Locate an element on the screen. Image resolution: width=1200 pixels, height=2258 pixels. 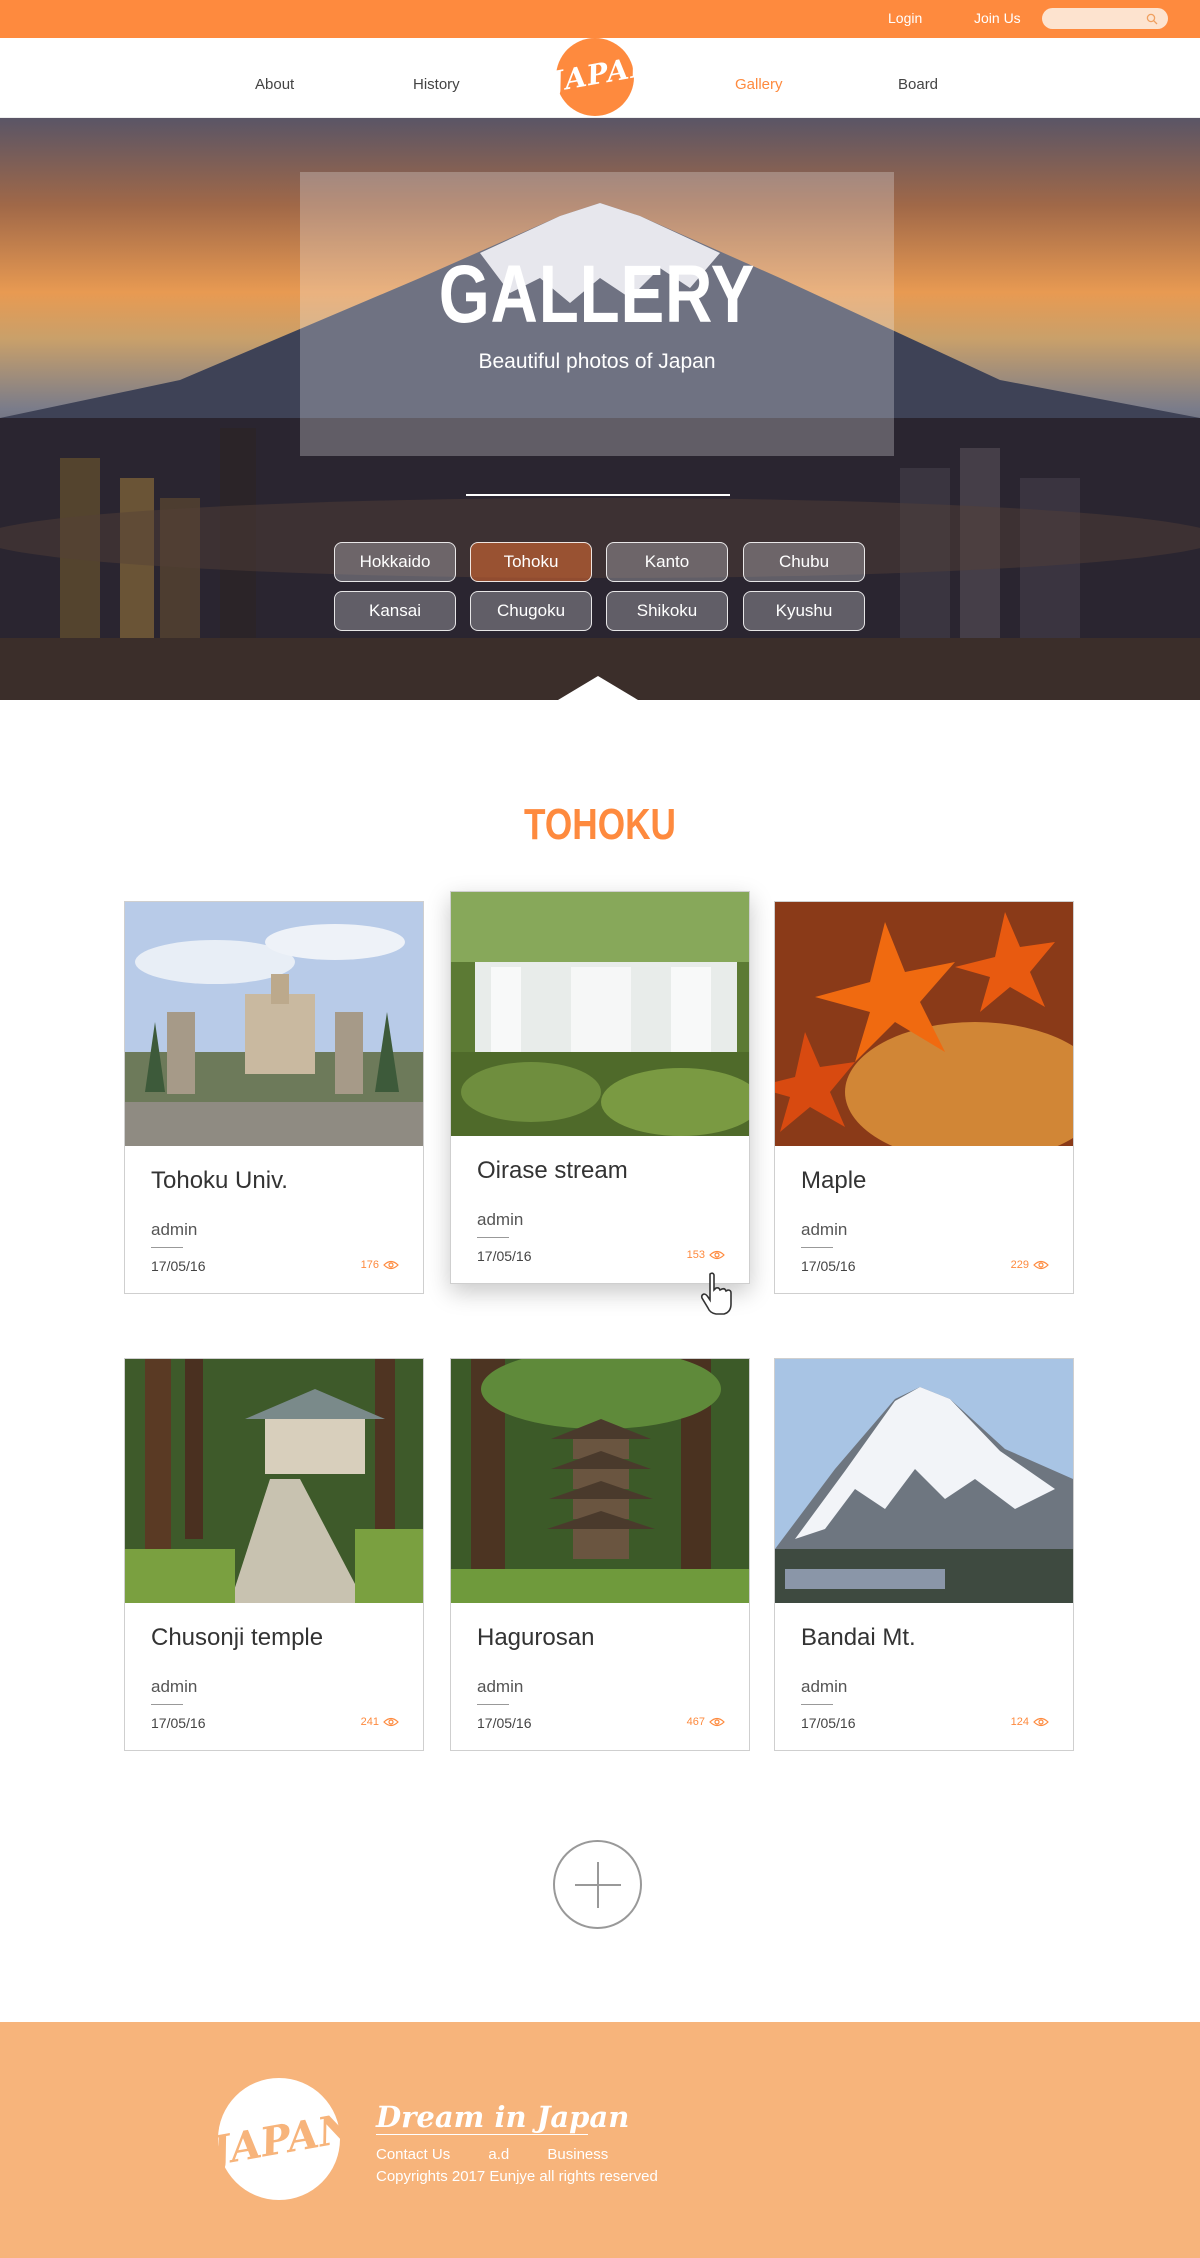
gallery-card: Tohoku Univ. admin 17/05/16 176 is located at coordinates (274, 1097).